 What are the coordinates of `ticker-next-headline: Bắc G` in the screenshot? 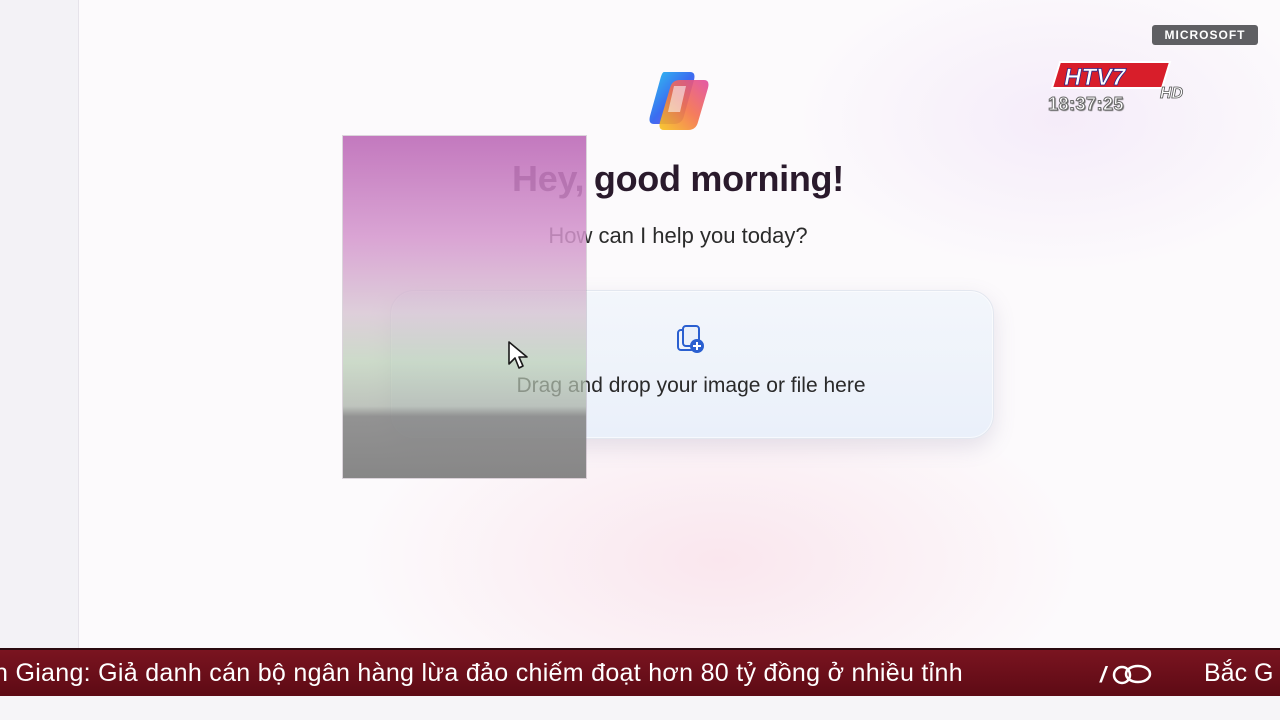 It's located at (1239, 673).